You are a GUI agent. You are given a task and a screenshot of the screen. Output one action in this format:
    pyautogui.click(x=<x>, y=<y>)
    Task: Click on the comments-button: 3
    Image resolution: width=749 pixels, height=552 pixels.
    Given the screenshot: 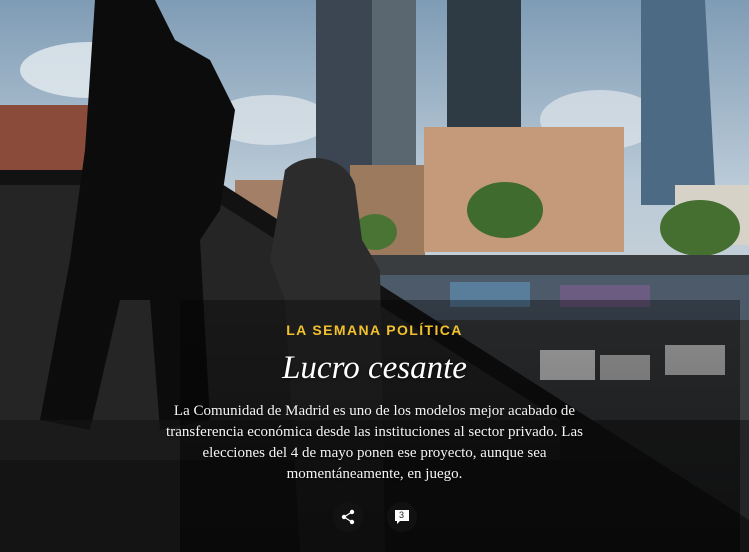 What is the action you would take?
    pyautogui.click(x=401, y=517)
    